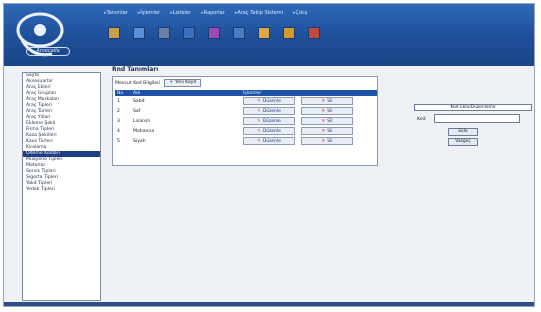 Image resolution: width=541 pixels, height=312 pixels. I want to click on table-icon, so click(214, 33).